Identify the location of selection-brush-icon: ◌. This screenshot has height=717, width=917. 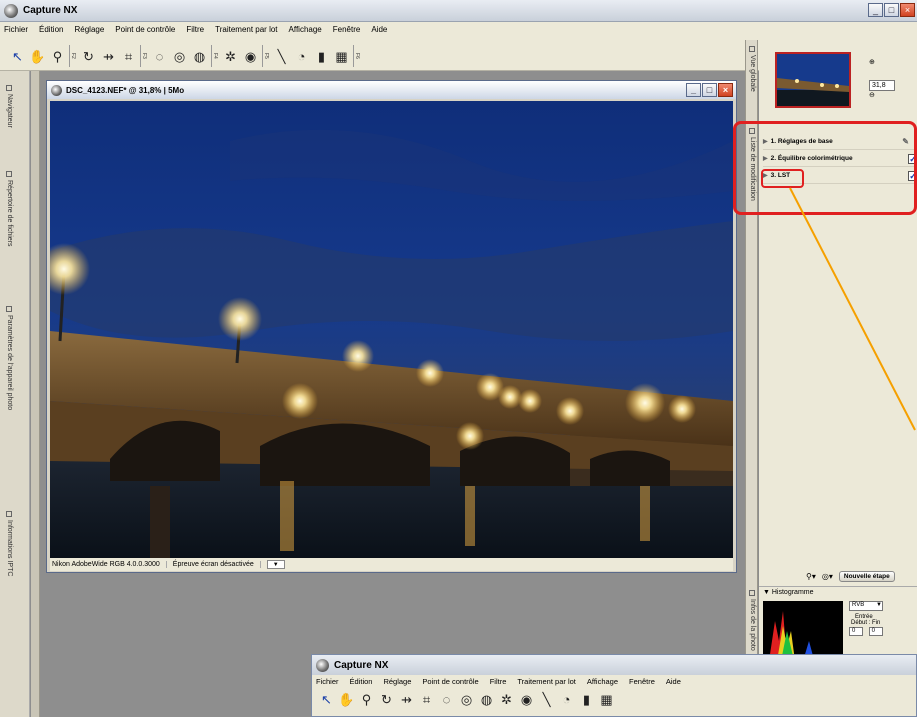
(446, 699).